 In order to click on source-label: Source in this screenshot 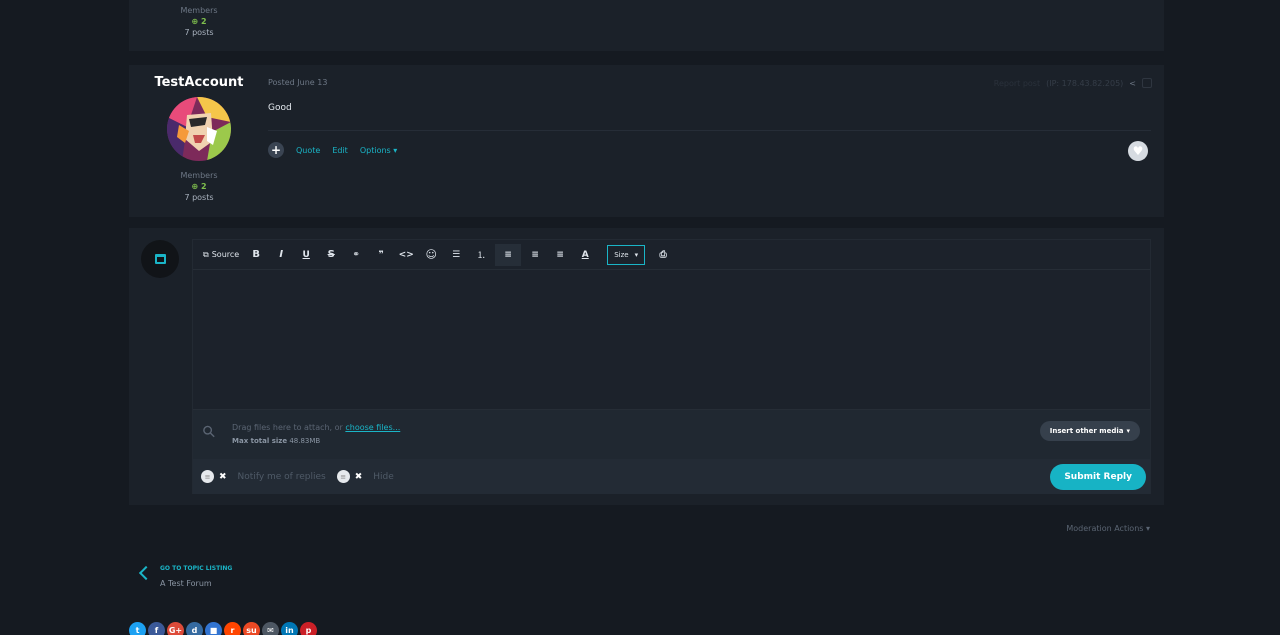, I will do `click(225, 254)`.